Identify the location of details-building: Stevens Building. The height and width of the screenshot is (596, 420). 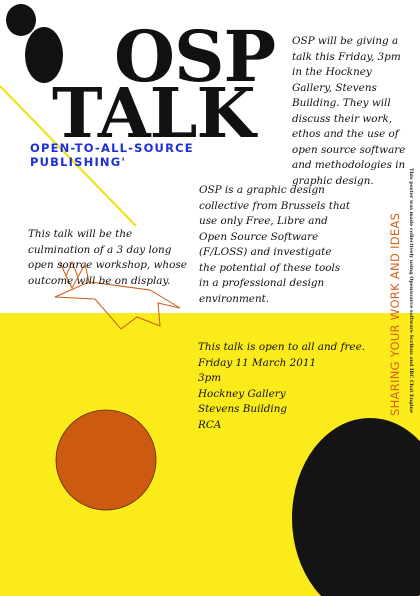
(243, 409).